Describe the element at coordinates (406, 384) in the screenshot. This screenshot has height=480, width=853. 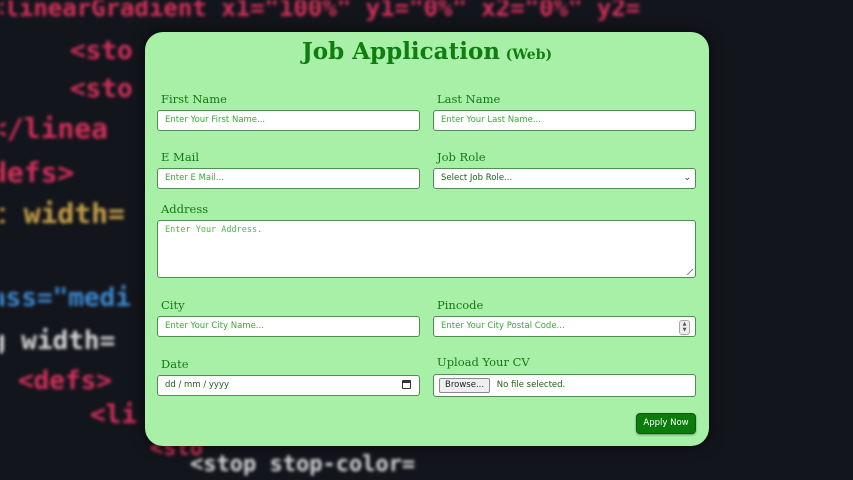
I see `calendar-icon` at that location.